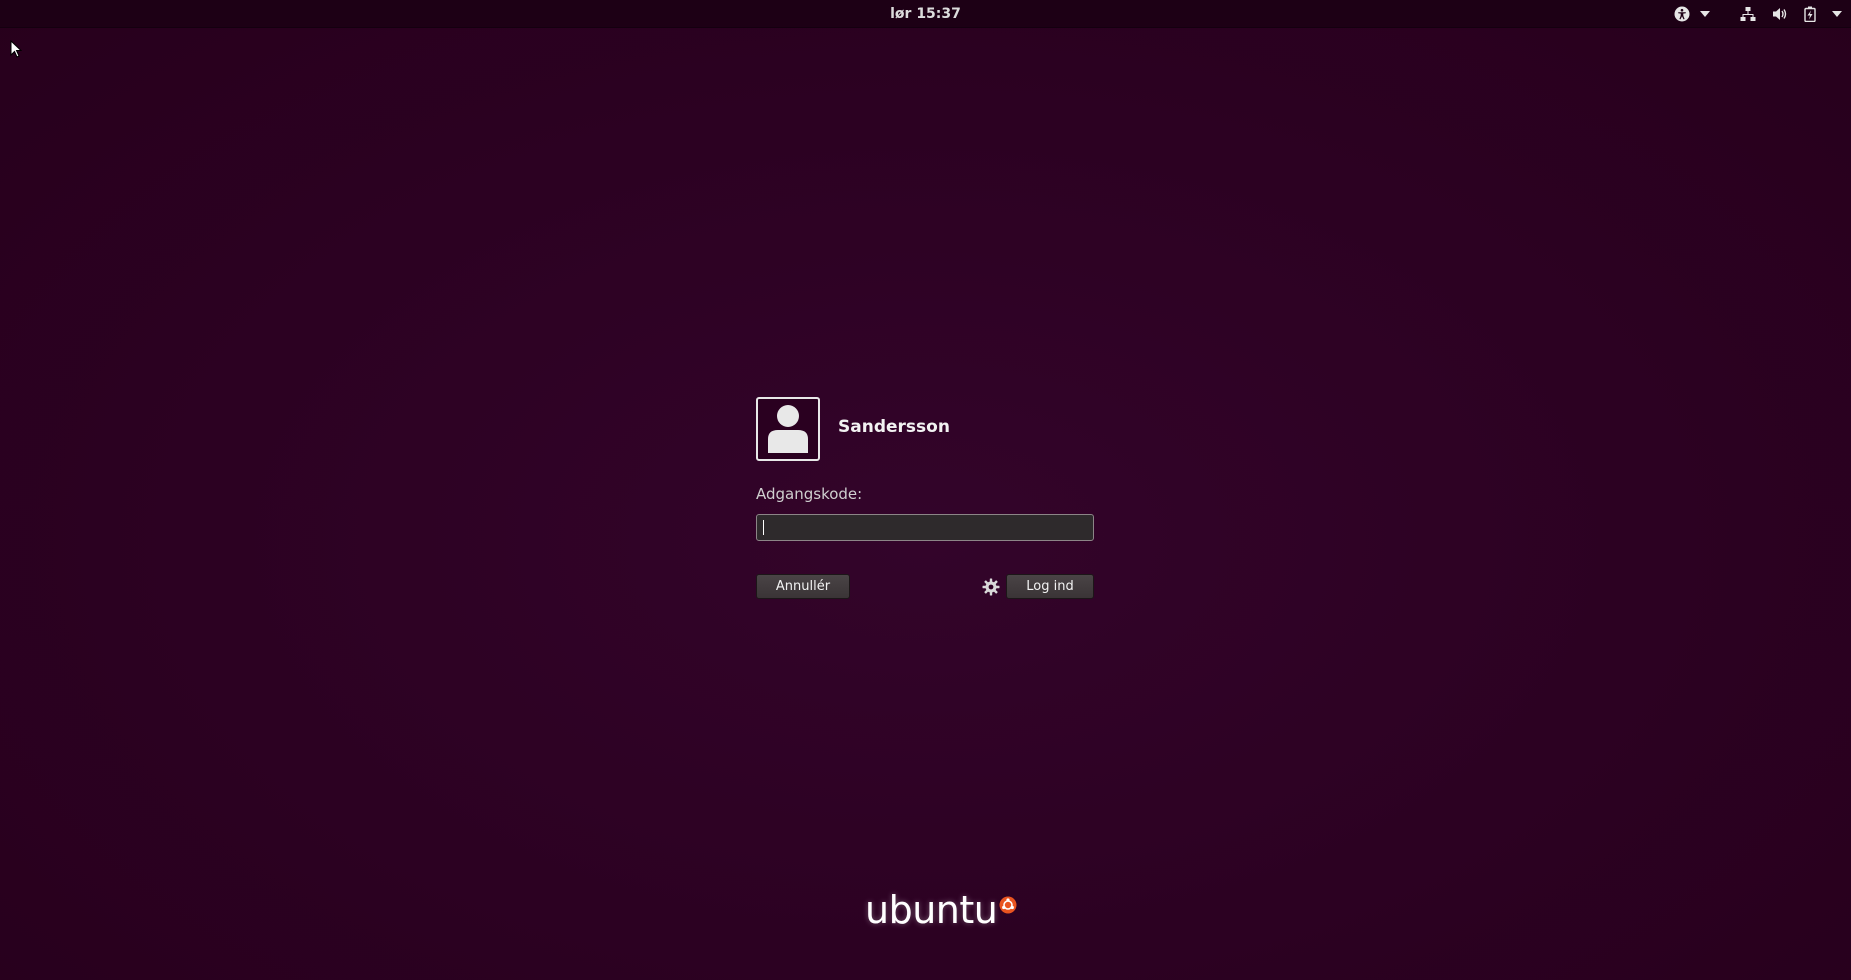  I want to click on battery-icon, so click(1810, 14).